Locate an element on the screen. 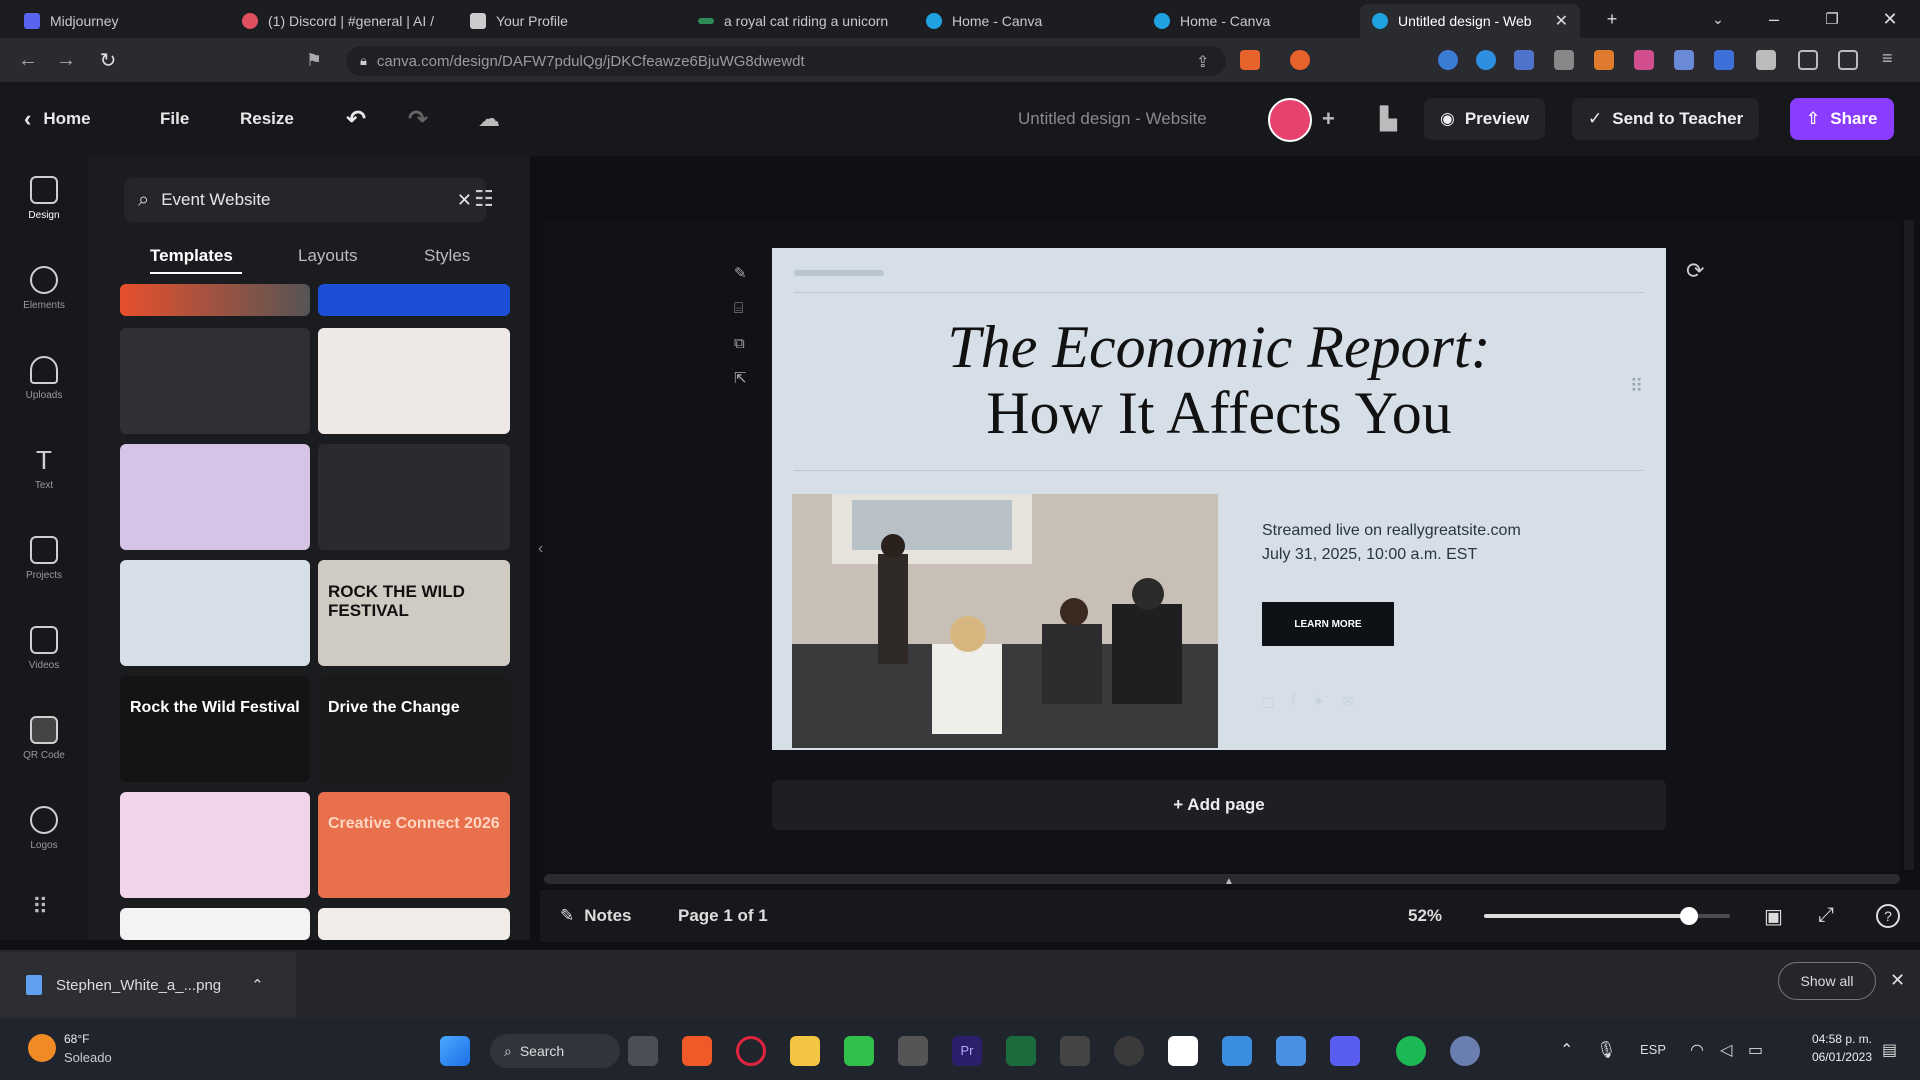  obs-icon is located at coordinates (1129, 1051).